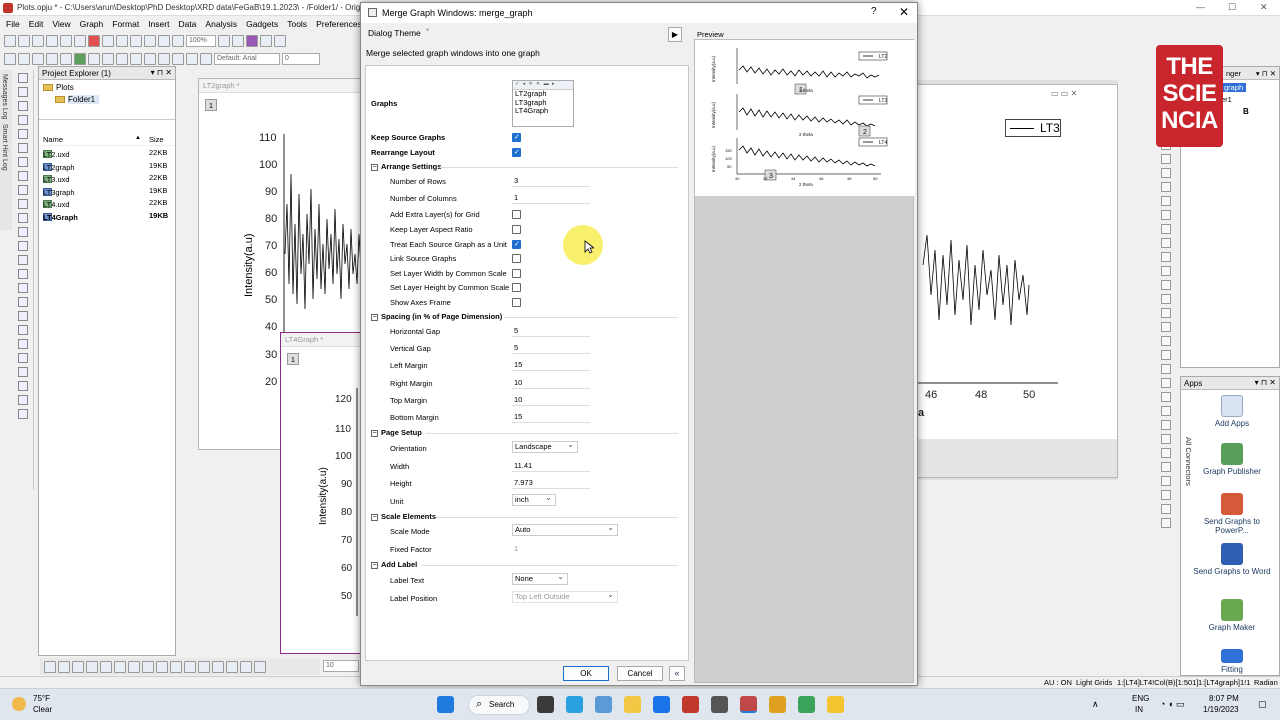  Describe the element at coordinates (445, 704) in the screenshot. I see `start-icon` at that location.